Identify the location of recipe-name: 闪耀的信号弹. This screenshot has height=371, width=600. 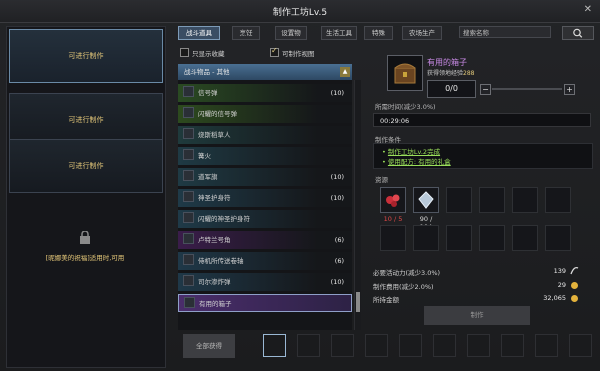
(217, 114).